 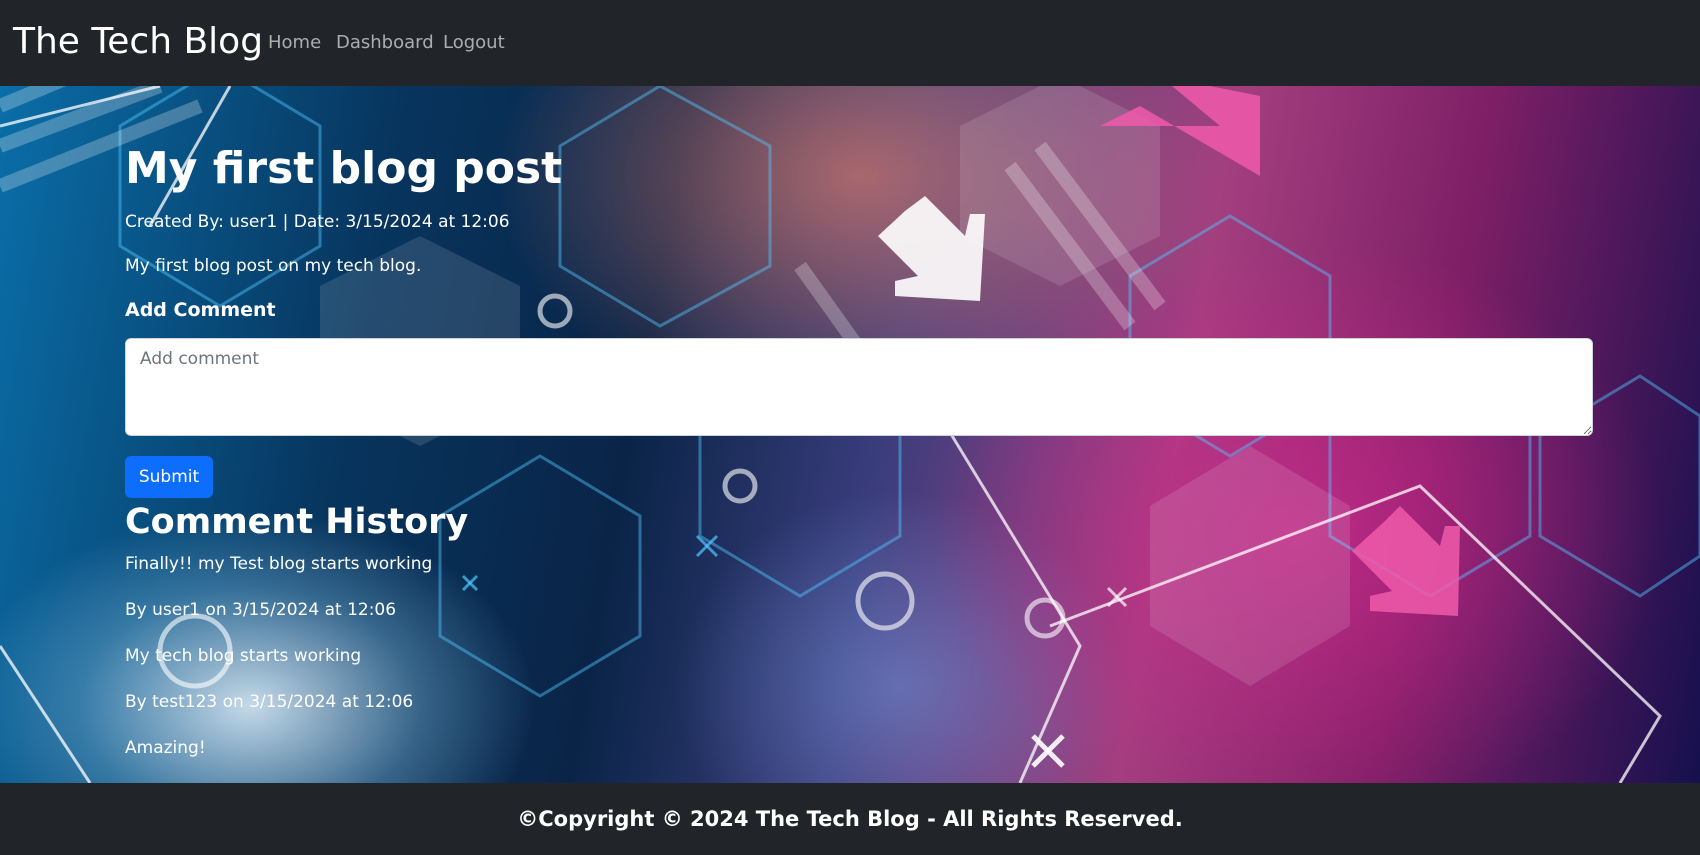 What do you see at coordinates (850, 43) in the screenshot?
I see `navbar: The Tech Blog Home Dashboard Logout` at bounding box center [850, 43].